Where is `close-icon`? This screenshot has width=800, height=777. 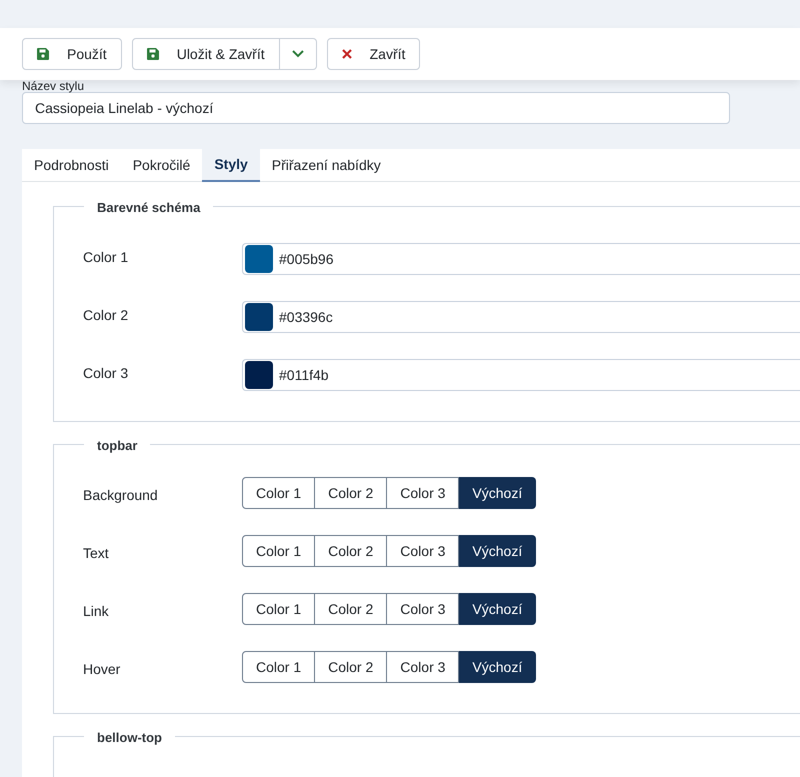
close-icon is located at coordinates (347, 54).